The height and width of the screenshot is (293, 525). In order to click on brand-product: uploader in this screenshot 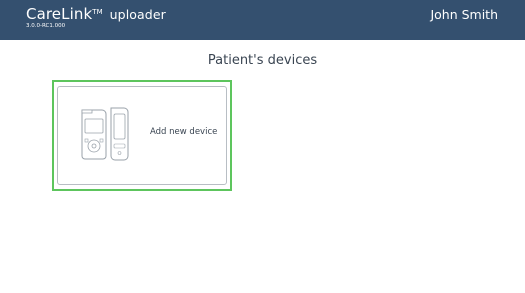, I will do `click(137, 14)`.